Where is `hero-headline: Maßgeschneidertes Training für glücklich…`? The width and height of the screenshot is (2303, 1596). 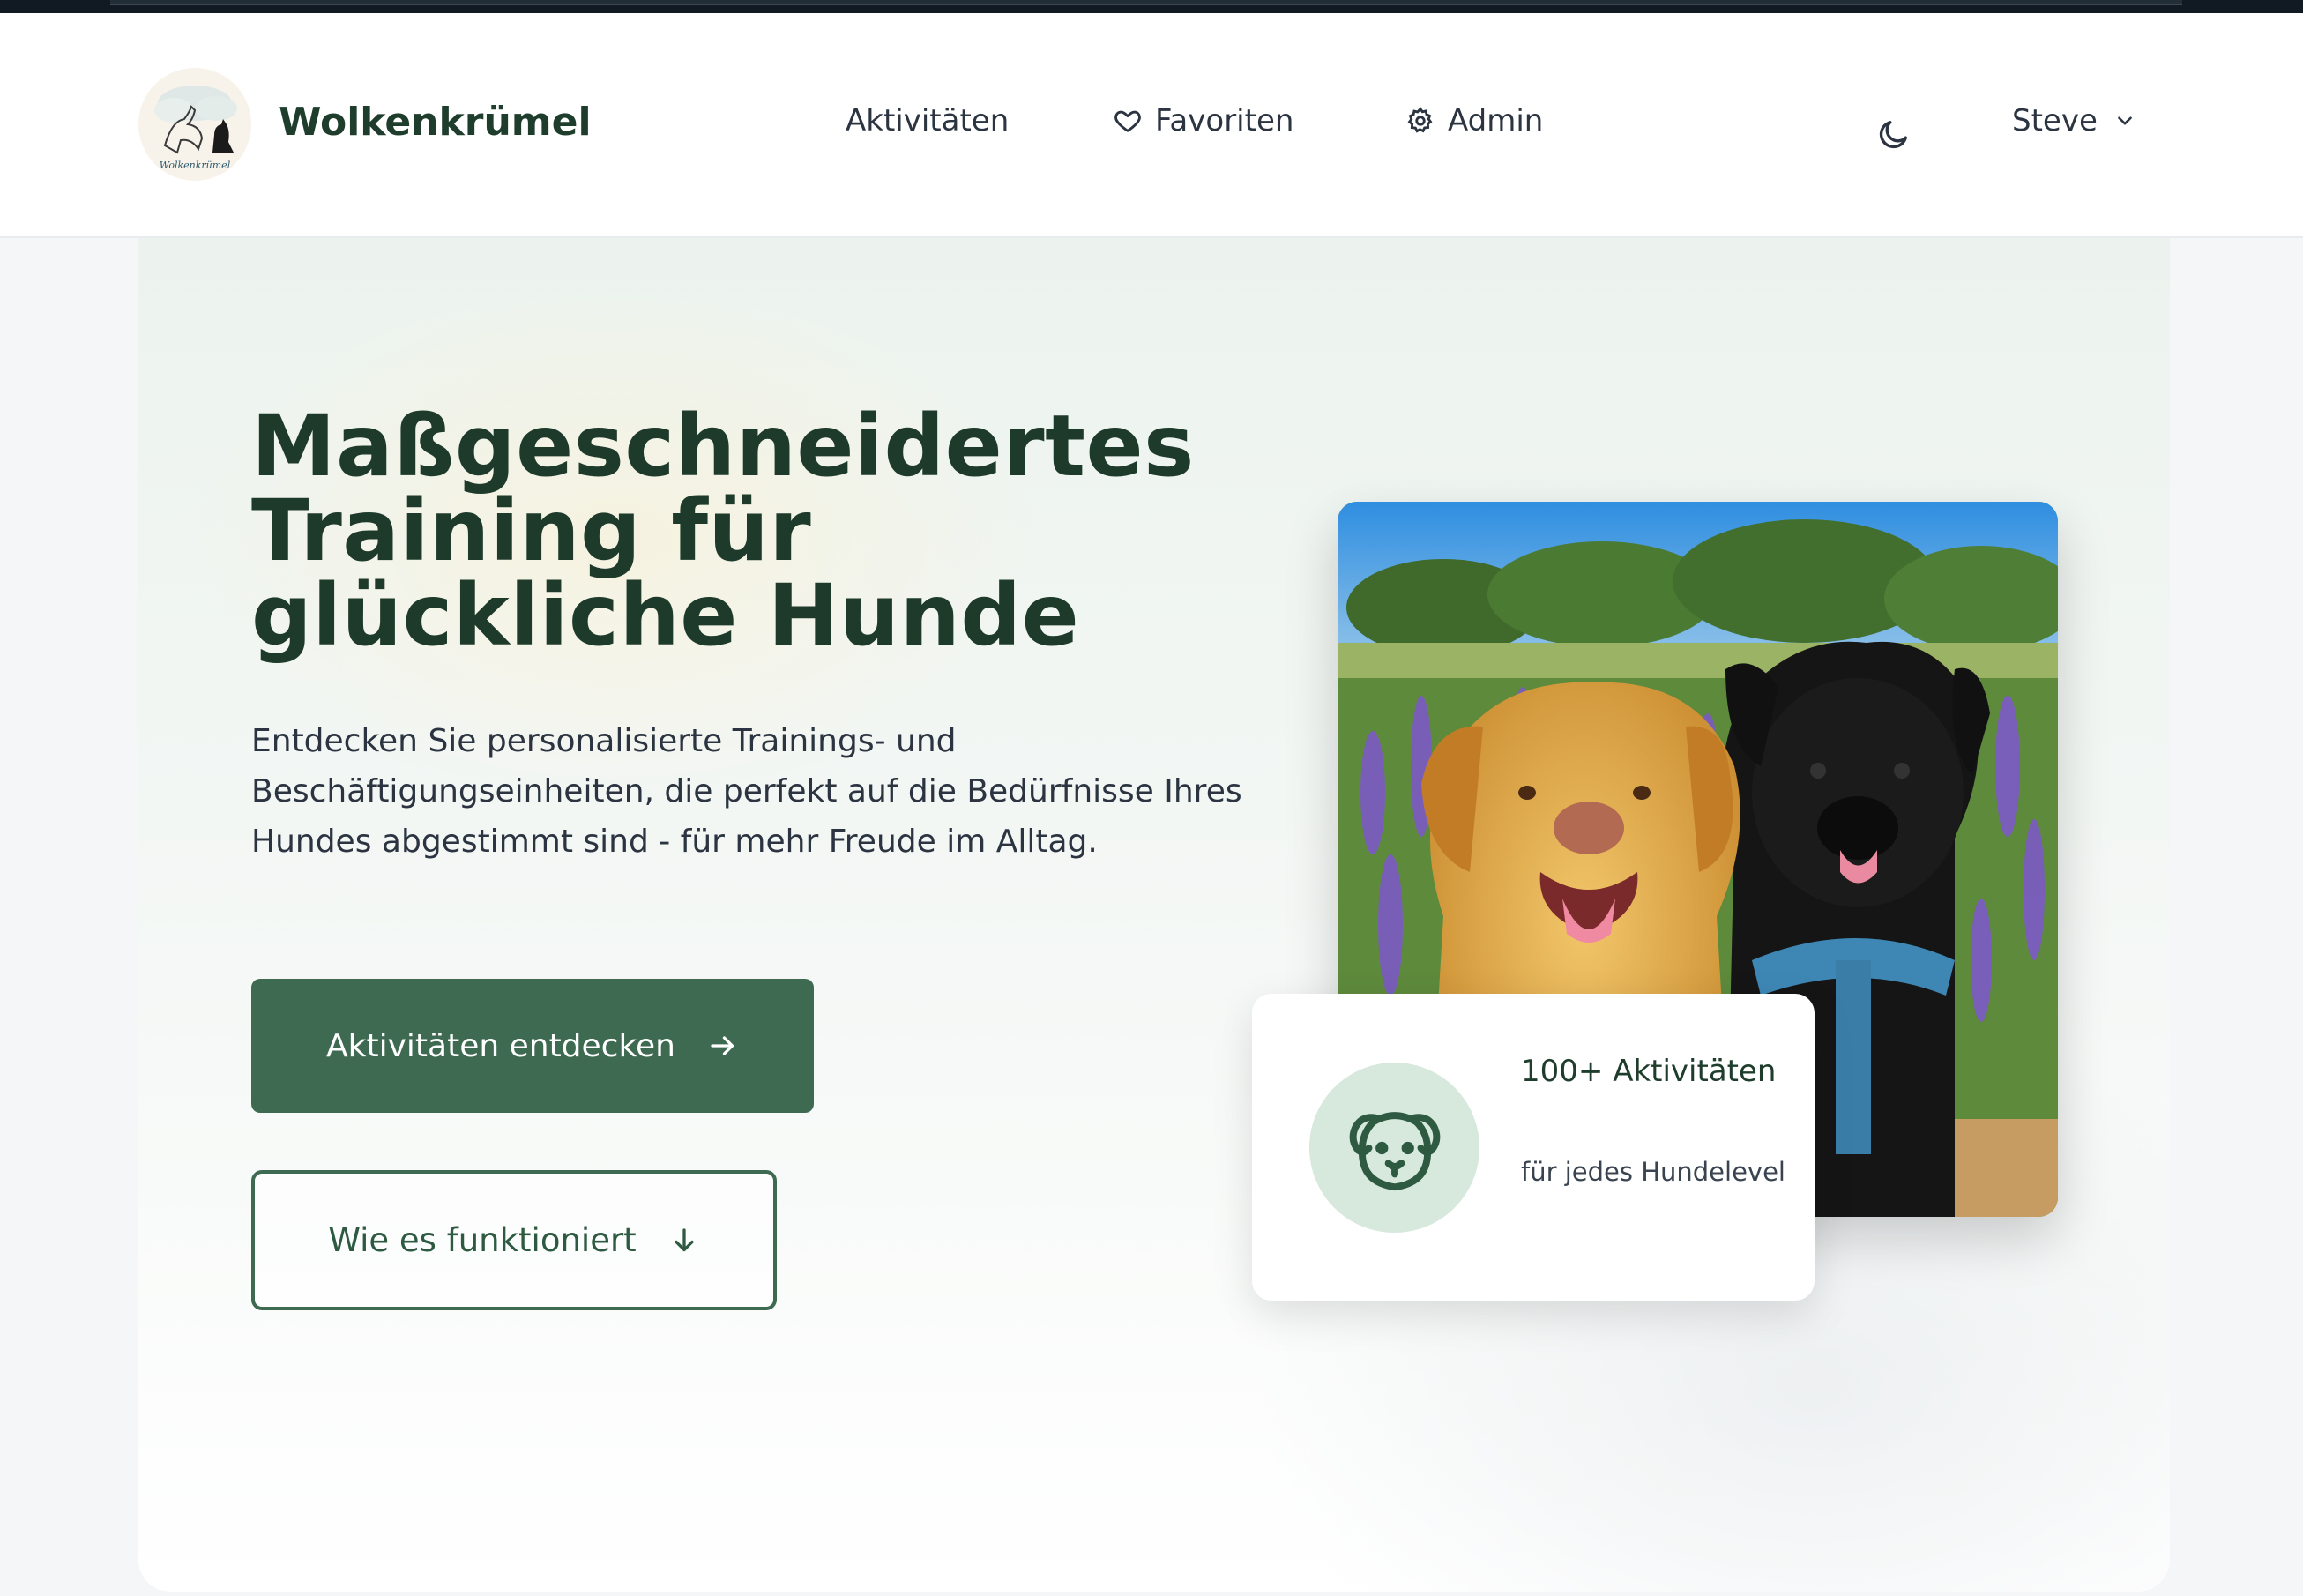 hero-headline: Maßgeschneidertes Training für glücklich… is located at coordinates (723, 531).